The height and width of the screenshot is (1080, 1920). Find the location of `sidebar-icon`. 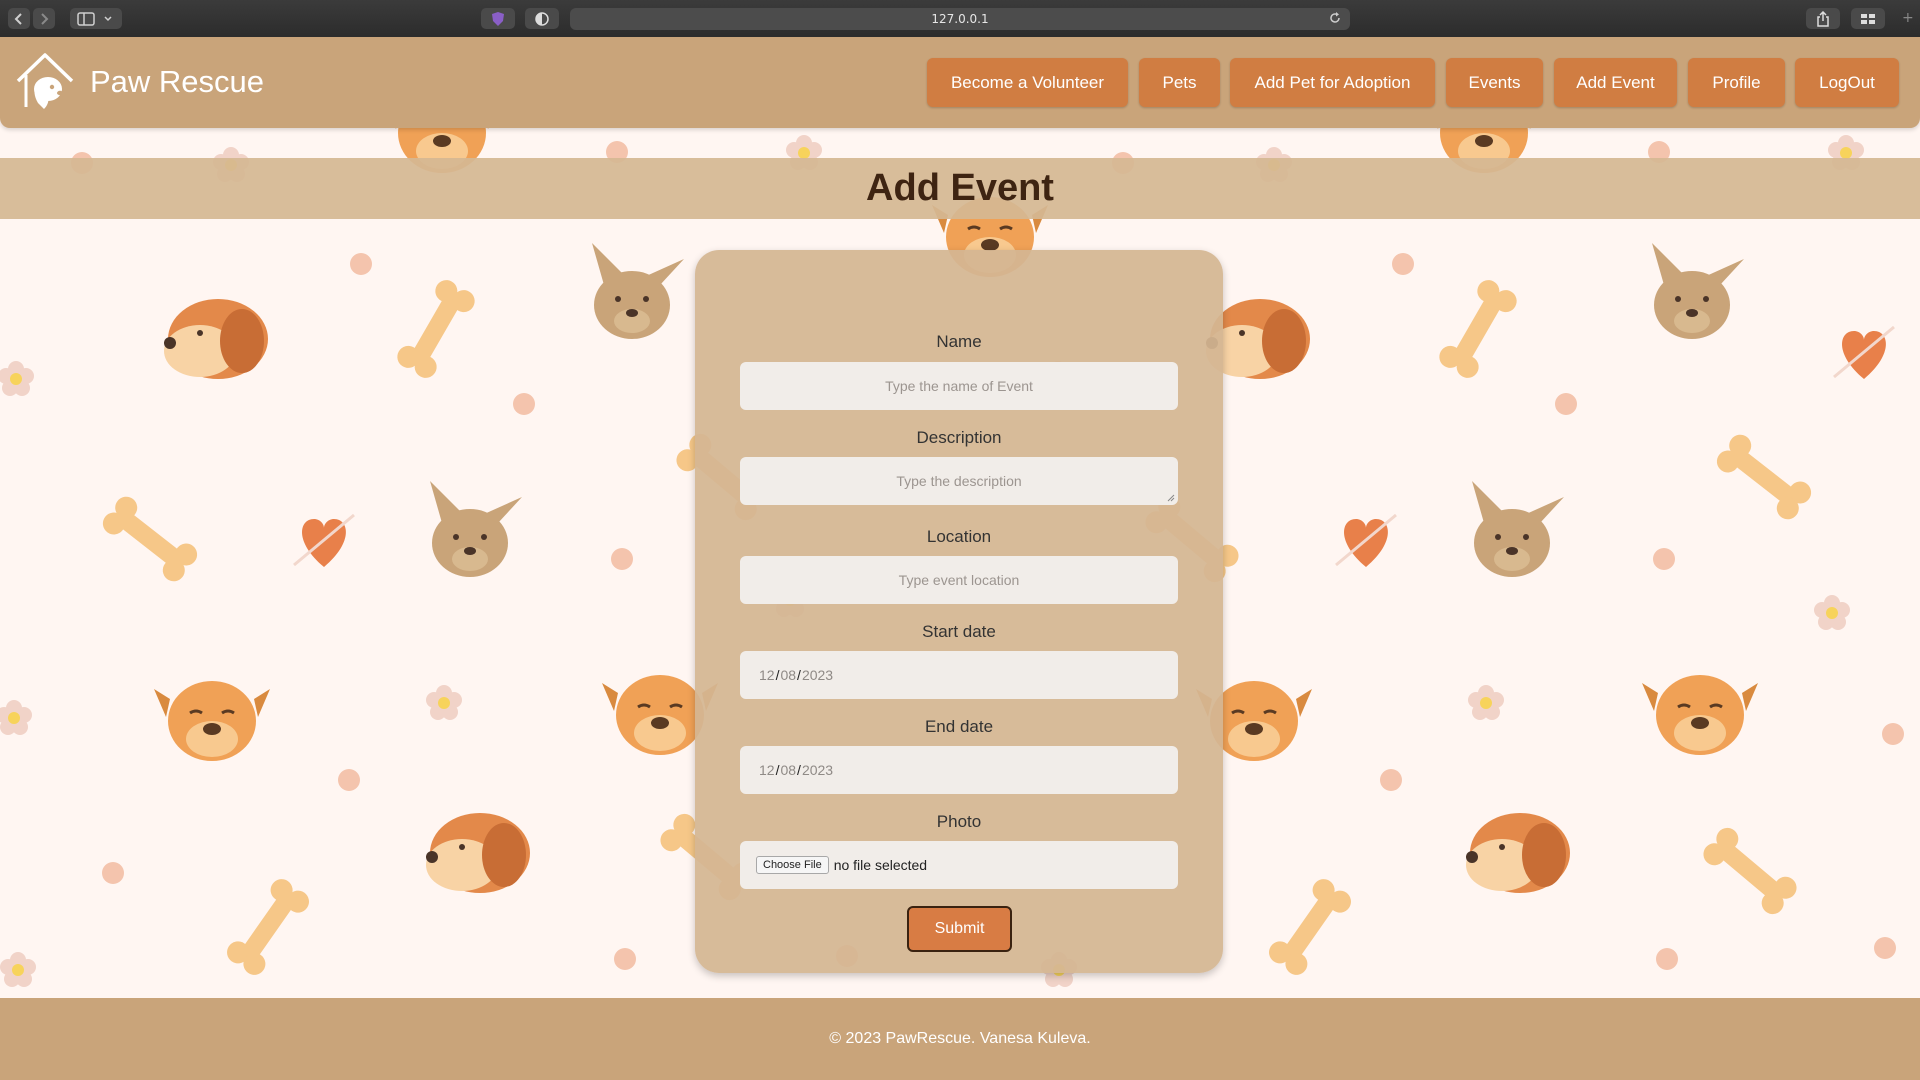

sidebar-icon is located at coordinates (94, 18).